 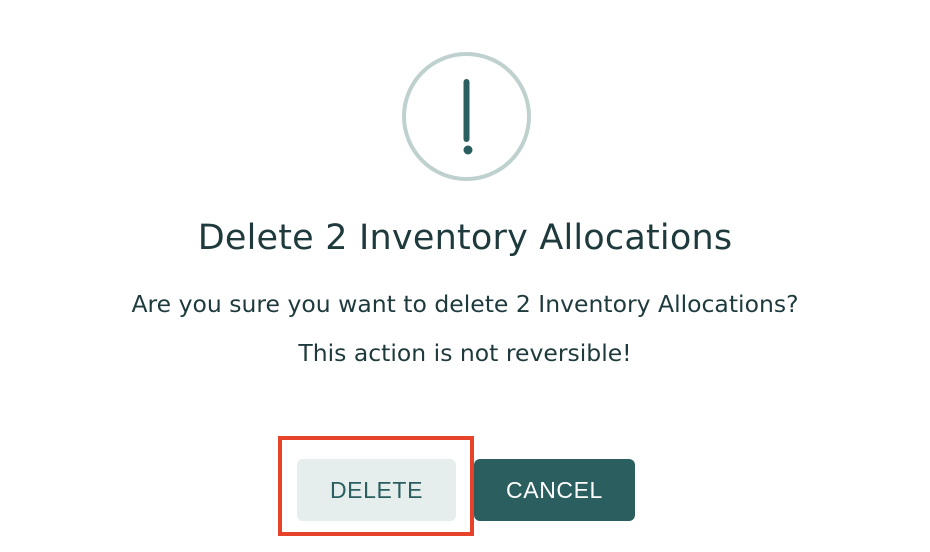 I want to click on dialog-title: Delete 2 Inventory Allocations, so click(x=465, y=238).